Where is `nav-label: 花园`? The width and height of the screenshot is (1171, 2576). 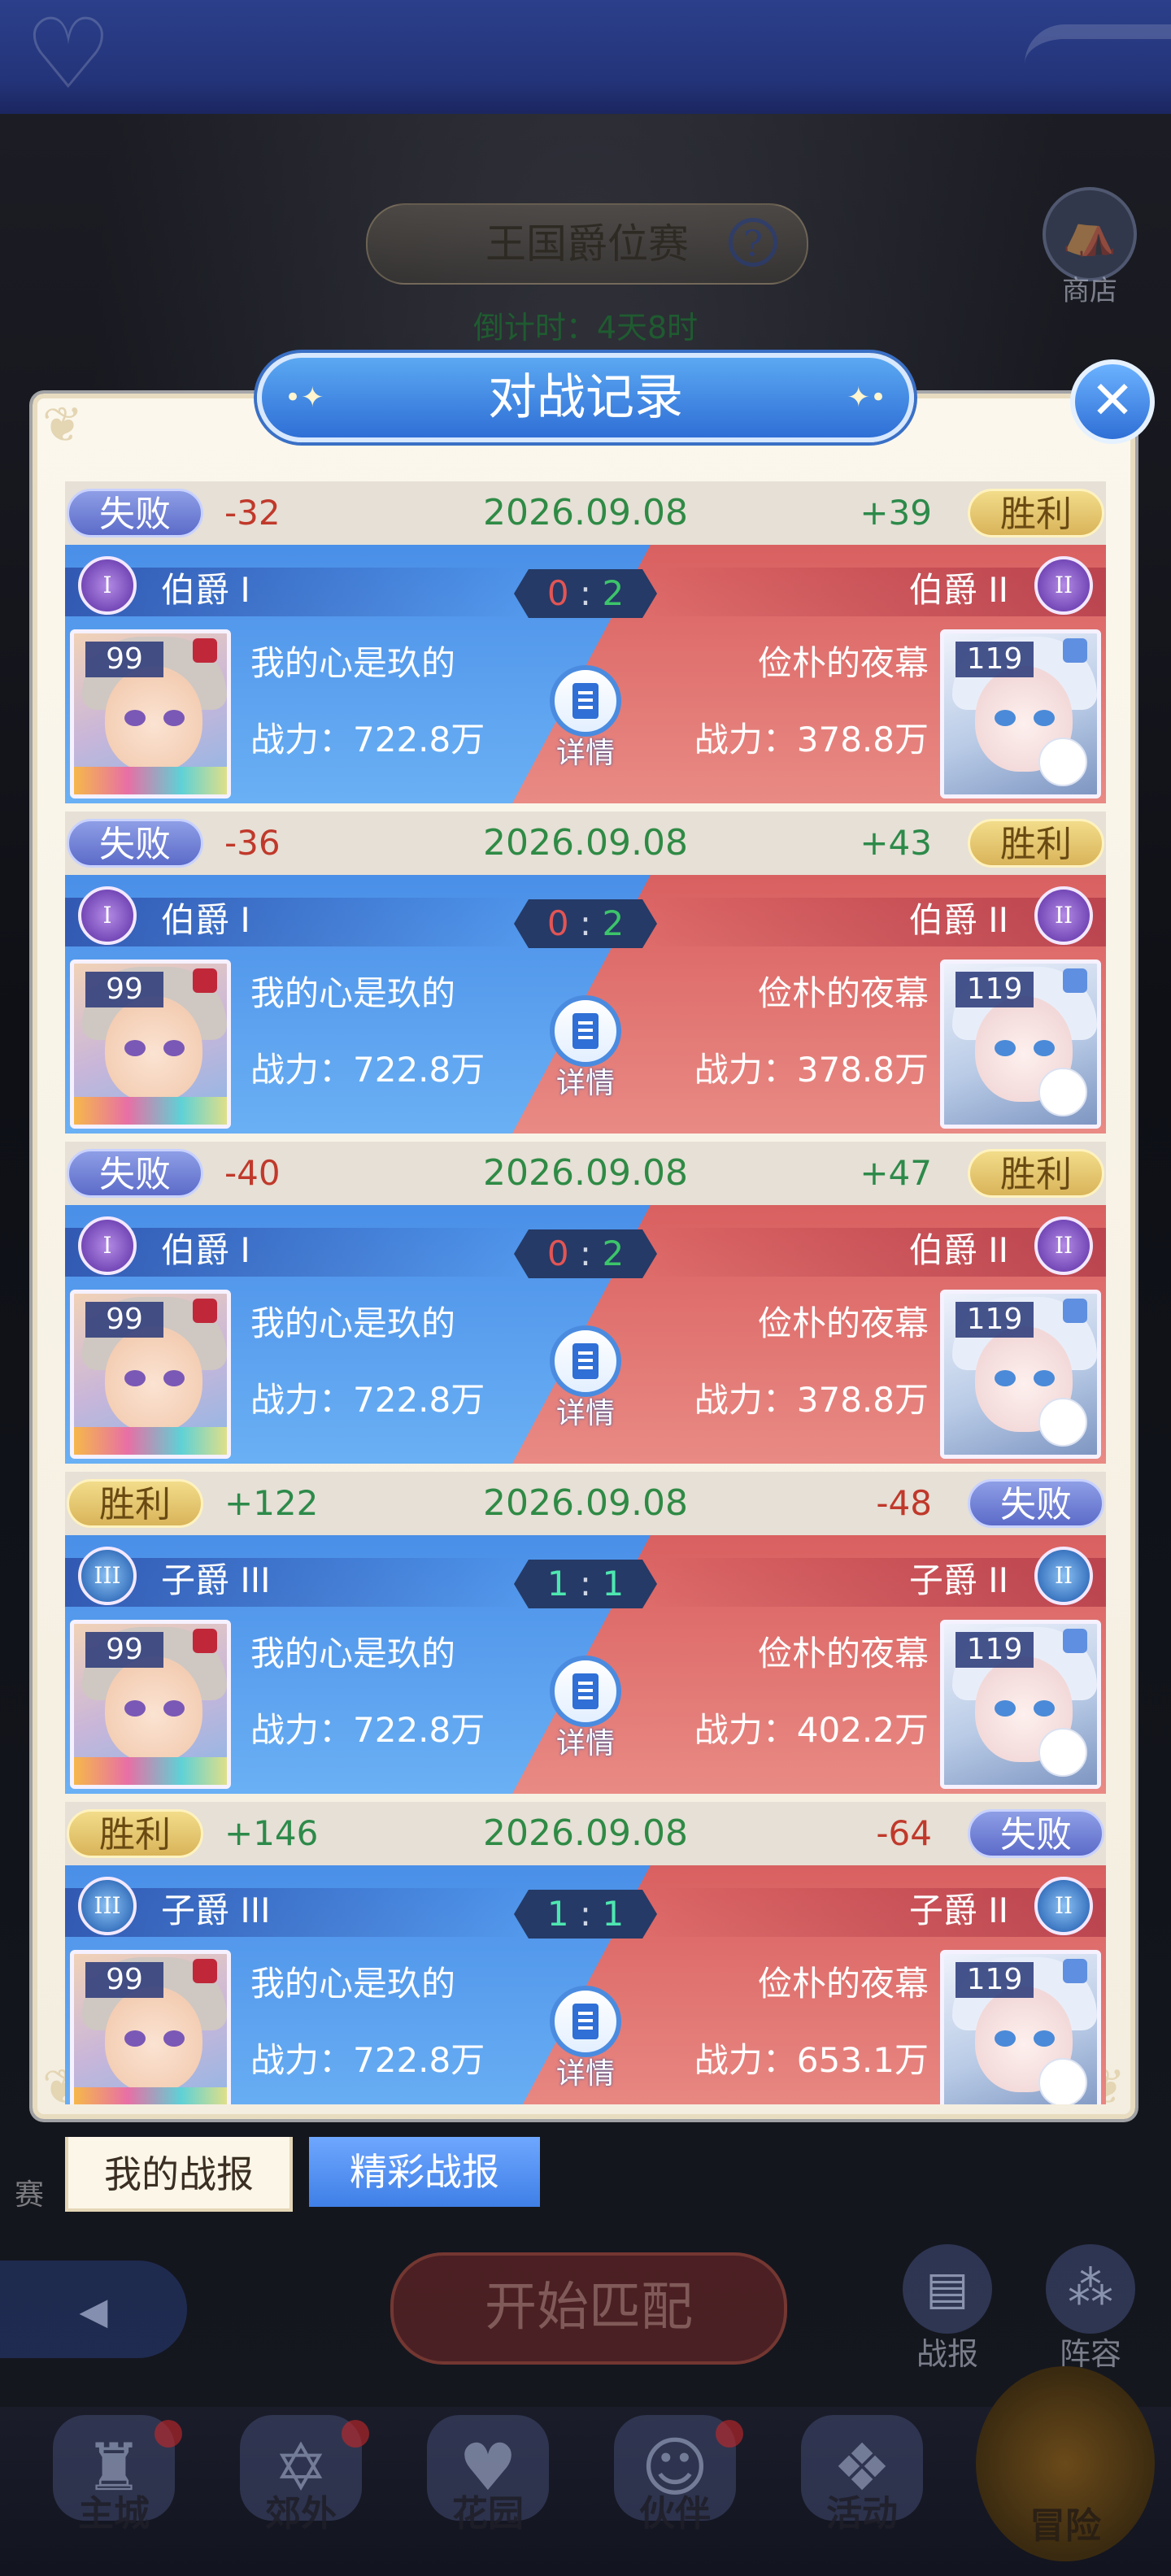 nav-label: 花园 is located at coordinates (488, 2514).